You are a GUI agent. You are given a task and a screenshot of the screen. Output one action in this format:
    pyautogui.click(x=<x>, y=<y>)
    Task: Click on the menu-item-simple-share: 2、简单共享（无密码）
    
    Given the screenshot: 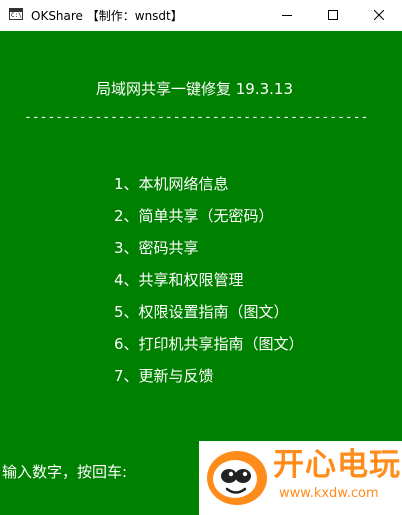 What is the action you would take?
    pyautogui.click(x=194, y=215)
    